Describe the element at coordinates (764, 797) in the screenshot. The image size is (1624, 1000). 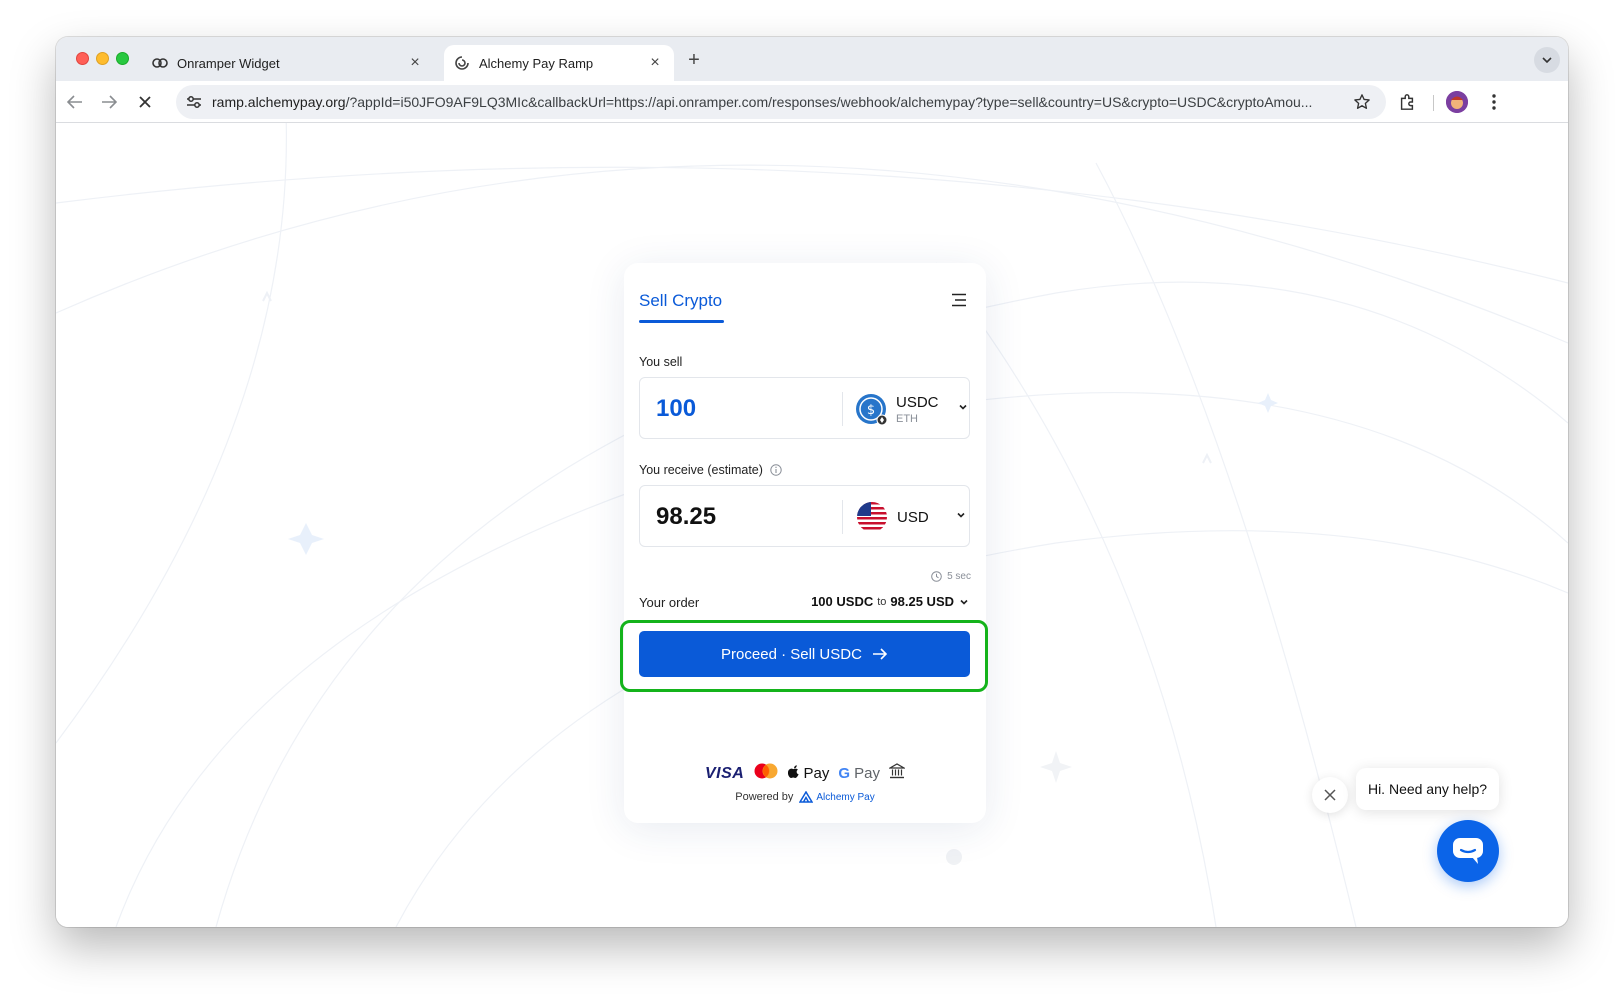
I see `powered-by-label: Powered by` at that location.